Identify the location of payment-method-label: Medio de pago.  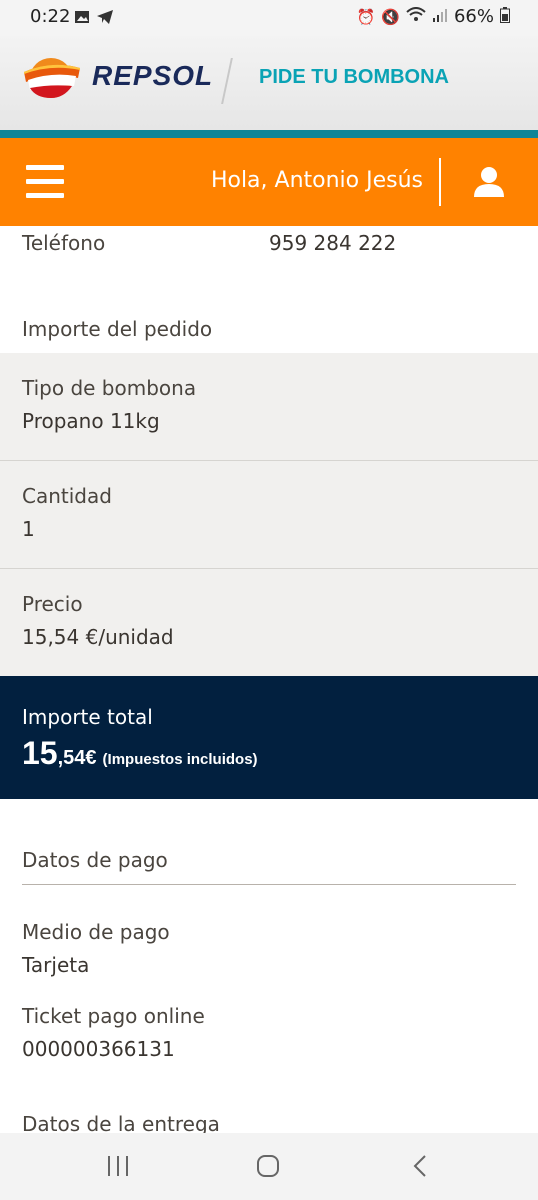
(96, 932).